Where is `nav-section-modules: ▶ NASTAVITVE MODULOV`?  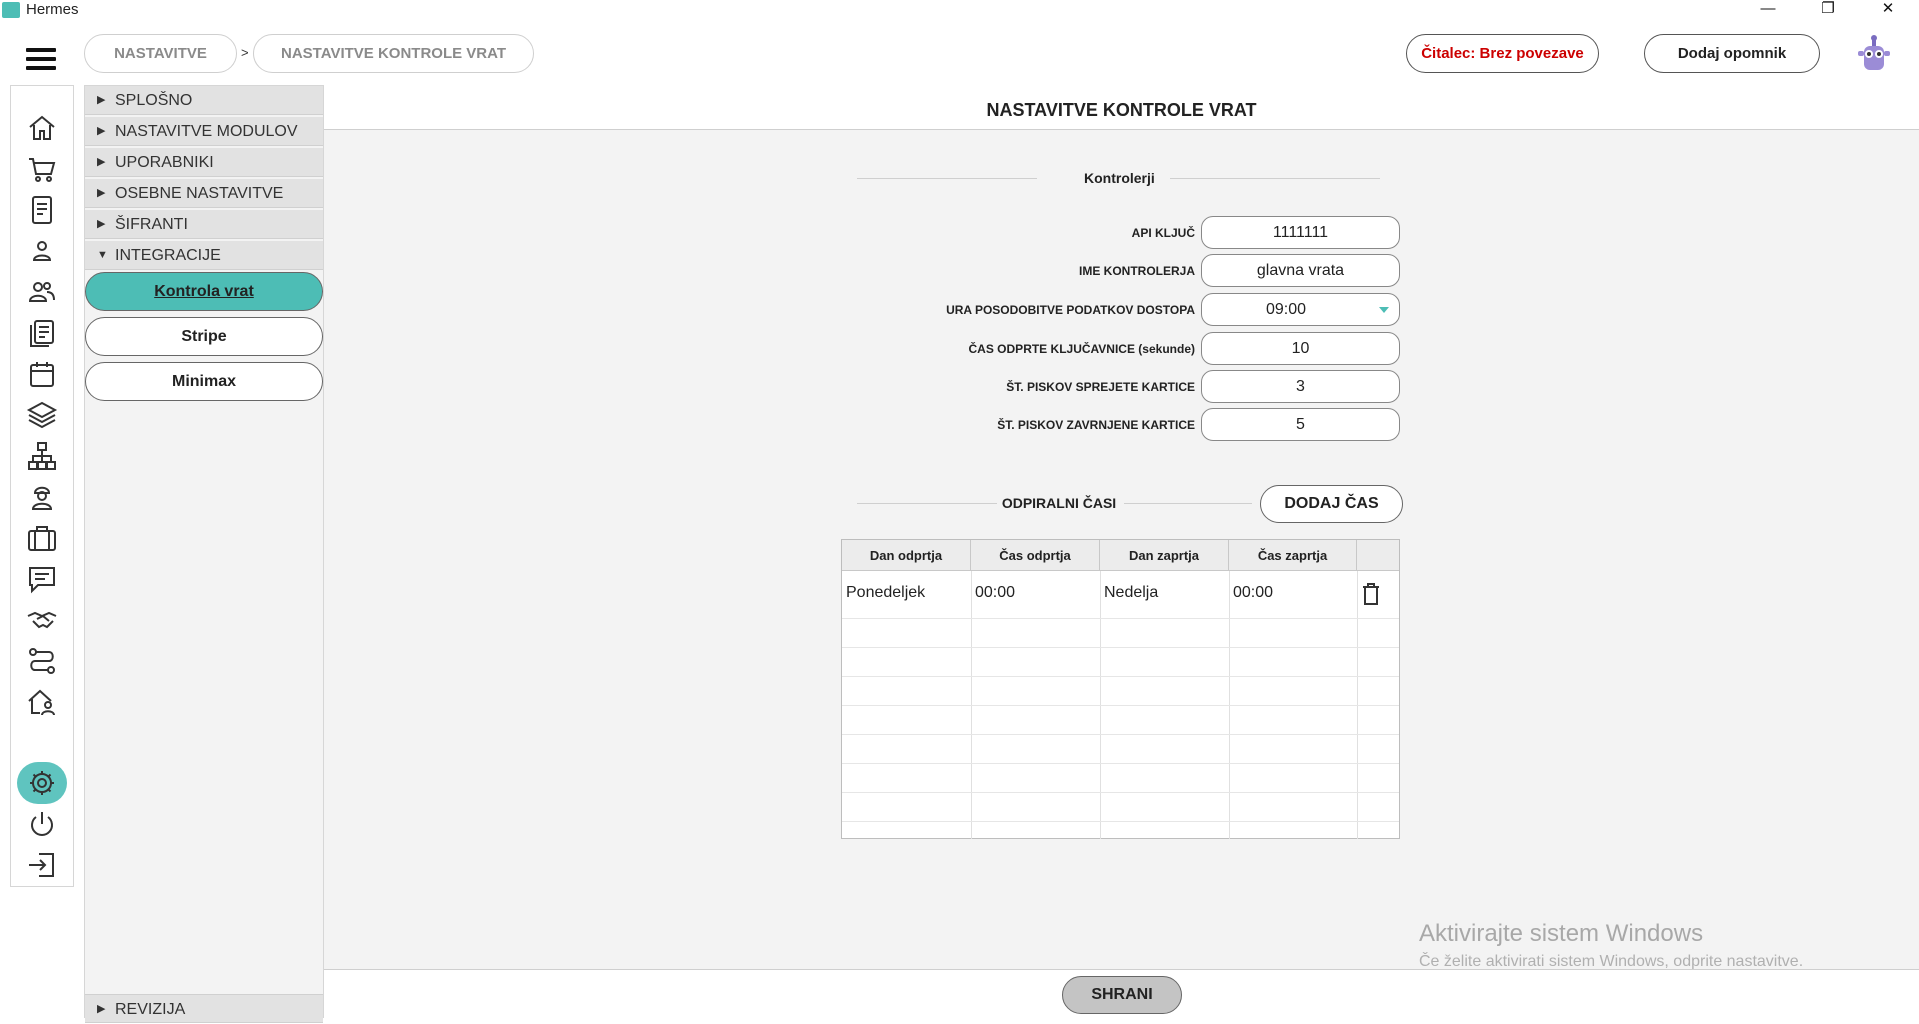
nav-section-modules: ▶ NASTAVITVE MODULOV is located at coordinates (204, 131).